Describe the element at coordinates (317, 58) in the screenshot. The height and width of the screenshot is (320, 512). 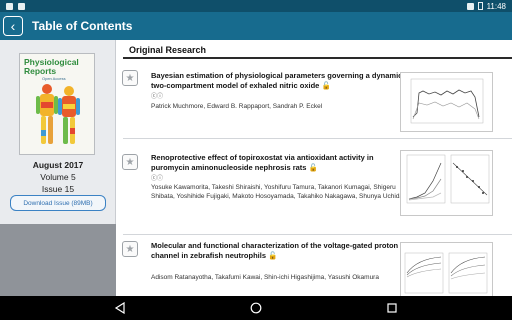
I see `section-divider` at that location.